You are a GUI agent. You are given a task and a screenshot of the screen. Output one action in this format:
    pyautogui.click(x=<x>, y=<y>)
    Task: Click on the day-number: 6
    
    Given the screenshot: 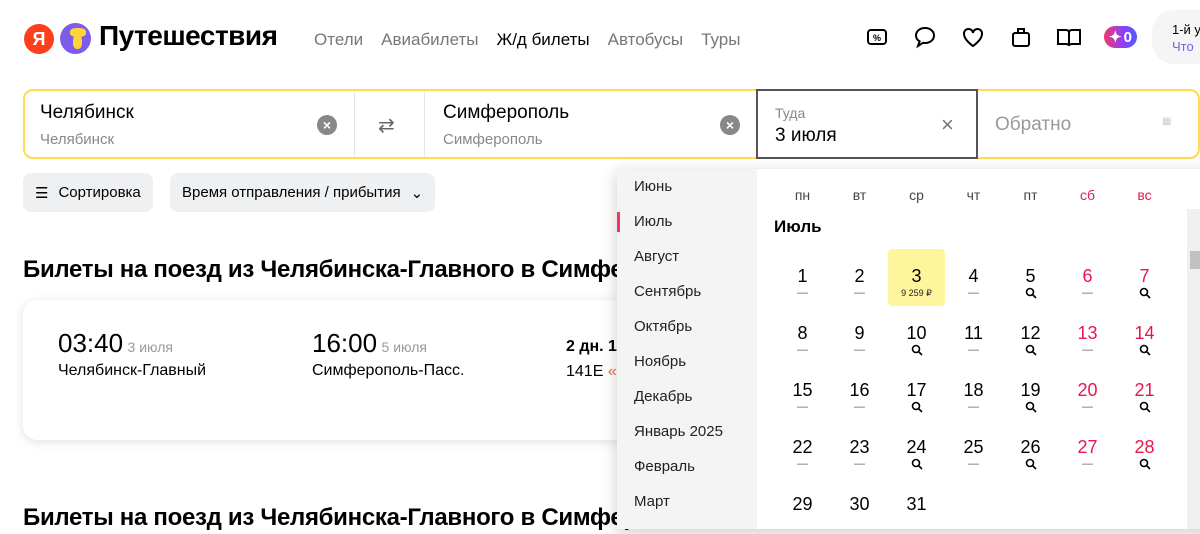 What is the action you would take?
    pyautogui.click(x=1087, y=276)
    